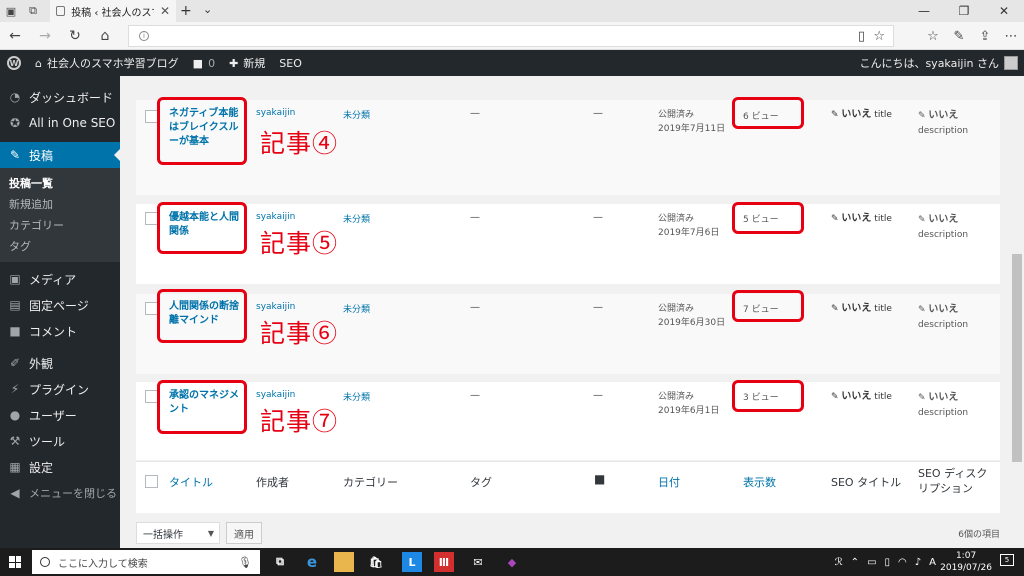 The image size is (1024, 576). What do you see at coordinates (599, 479) in the screenshot?
I see `comment-column-icon: ■` at bounding box center [599, 479].